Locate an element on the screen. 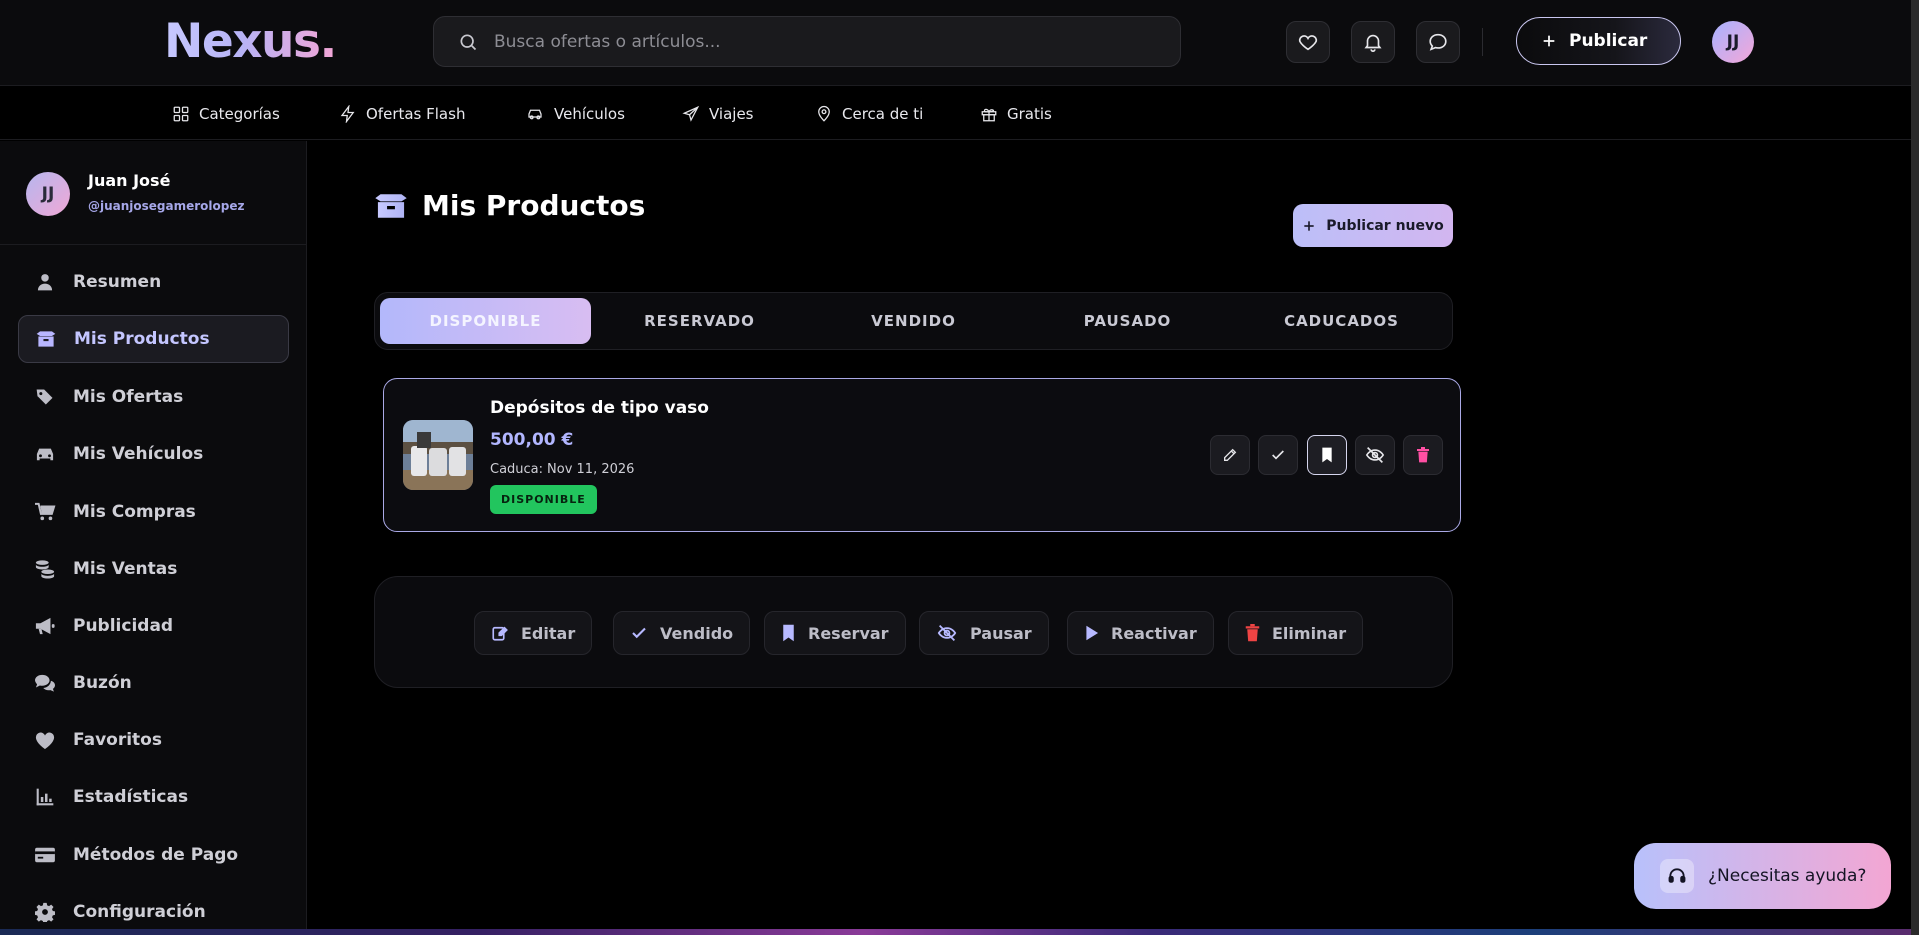  tab-pausado: PAUSADO is located at coordinates (1127, 321).